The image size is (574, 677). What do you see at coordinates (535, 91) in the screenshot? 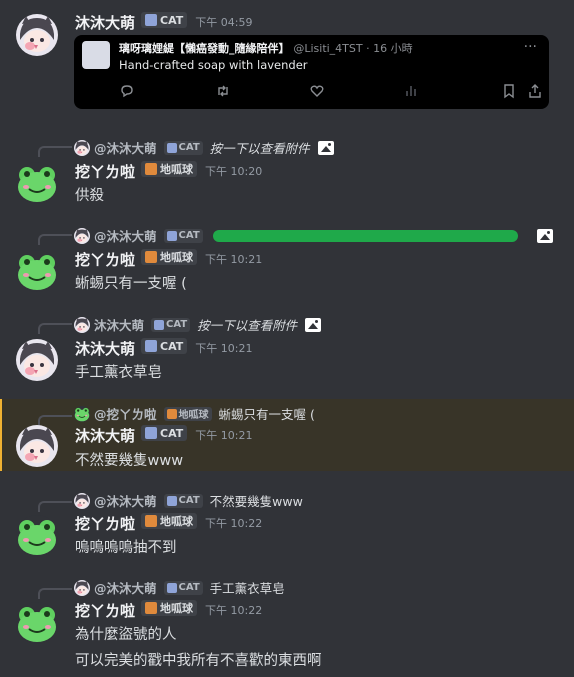
I see `share-icon` at bounding box center [535, 91].